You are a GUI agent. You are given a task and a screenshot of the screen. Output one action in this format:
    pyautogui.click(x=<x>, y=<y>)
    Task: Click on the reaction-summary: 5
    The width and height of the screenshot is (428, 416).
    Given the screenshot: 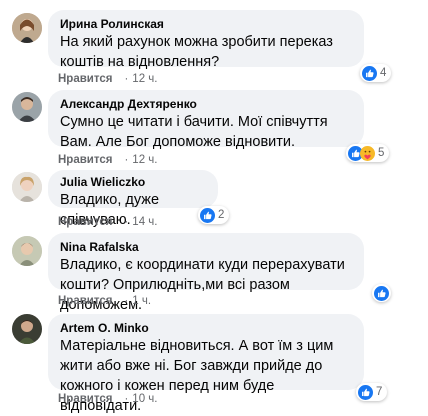 What is the action you would take?
    pyautogui.click(x=368, y=153)
    